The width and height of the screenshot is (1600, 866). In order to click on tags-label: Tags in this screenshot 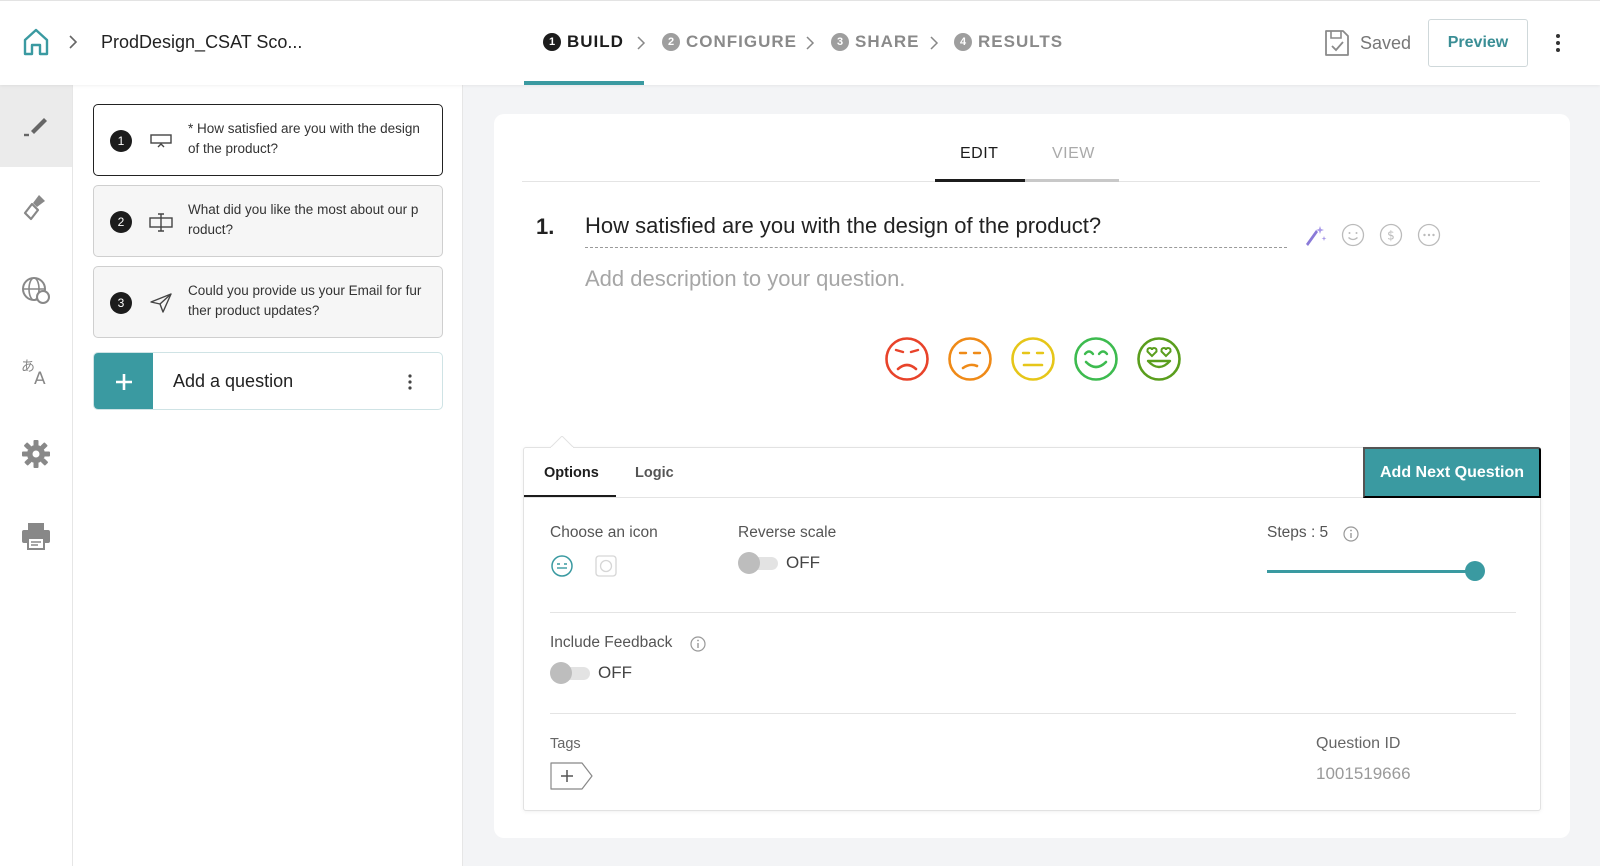, I will do `click(565, 744)`.